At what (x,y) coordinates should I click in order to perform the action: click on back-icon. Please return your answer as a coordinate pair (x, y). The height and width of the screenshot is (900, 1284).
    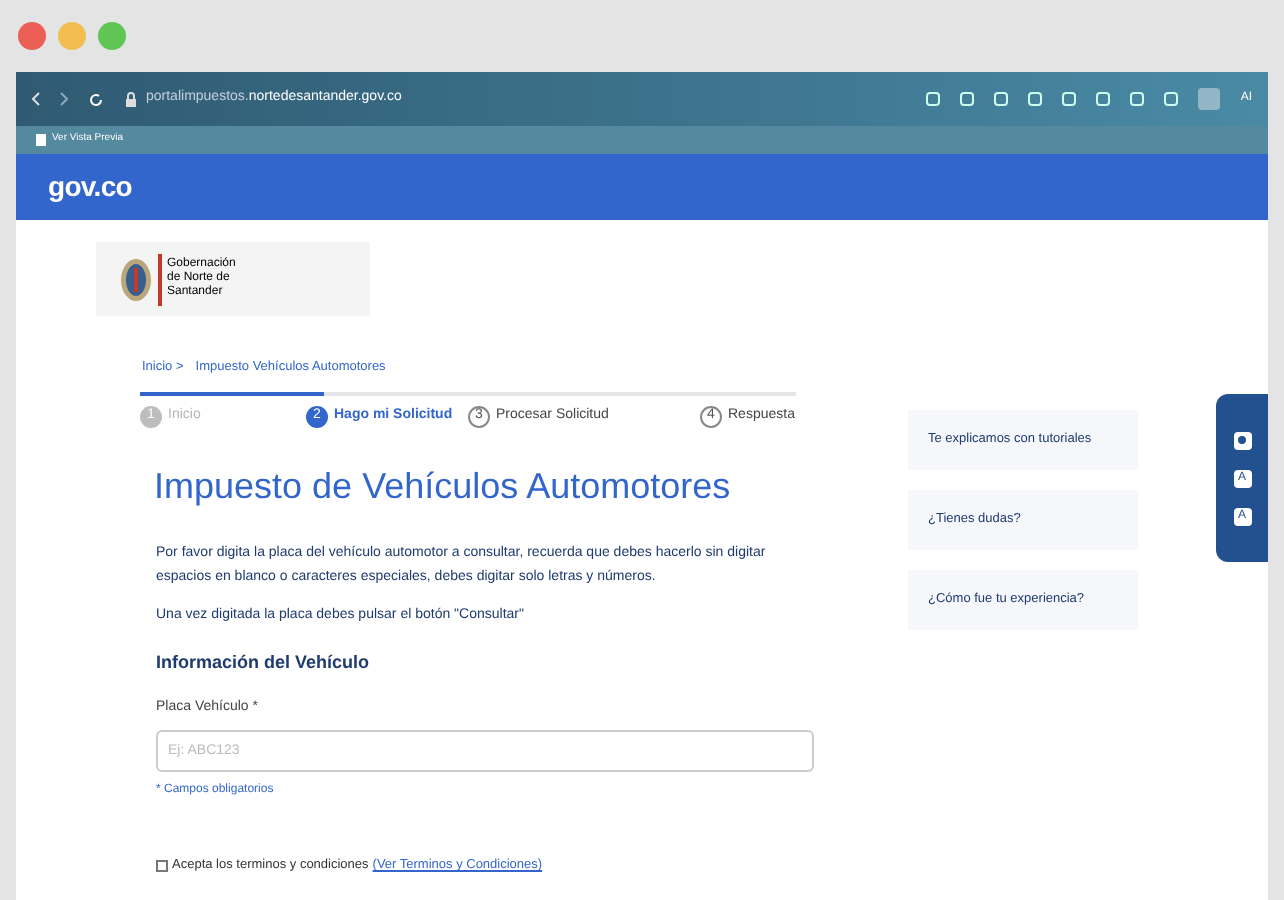
    Looking at the image, I should click on (36, 99).